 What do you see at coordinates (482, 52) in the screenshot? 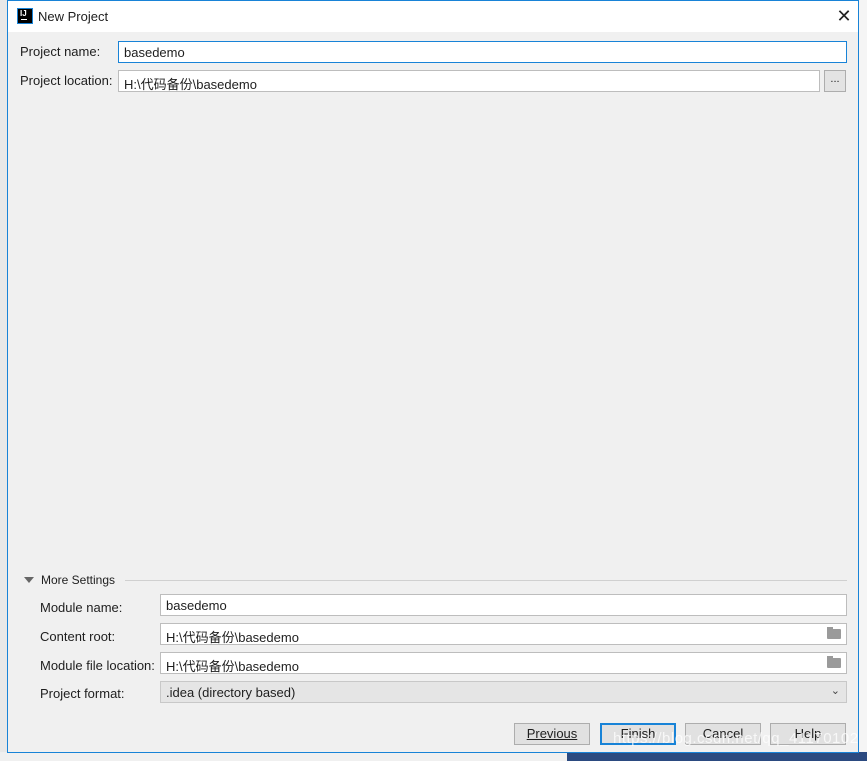
I see `project-name-input: basedemo` at bounding box center [482, 52].